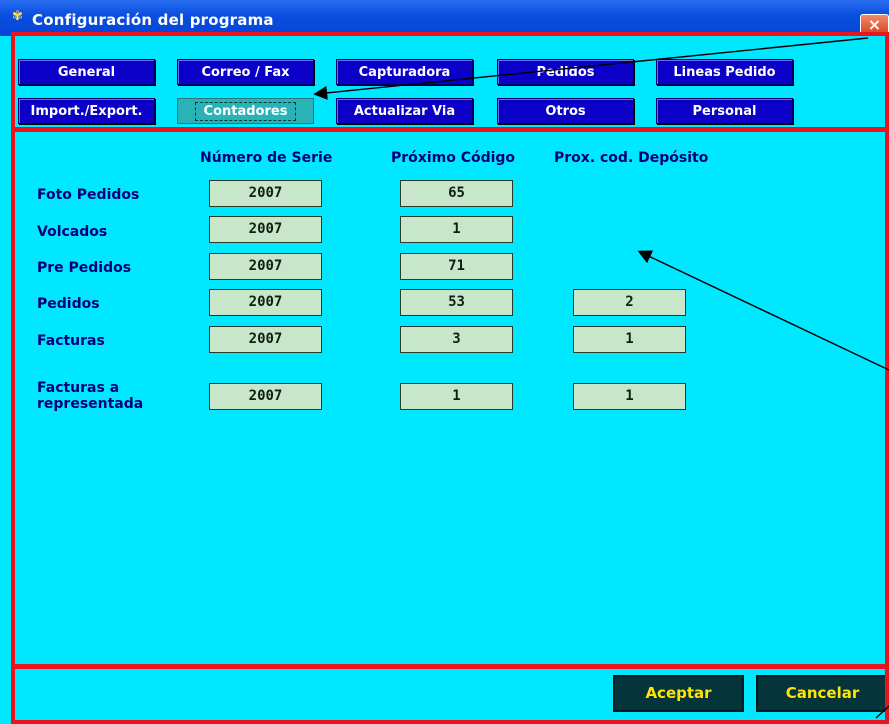  I want to click on row-label-facturas-representada: Facturas a representada, so click(90, 396).